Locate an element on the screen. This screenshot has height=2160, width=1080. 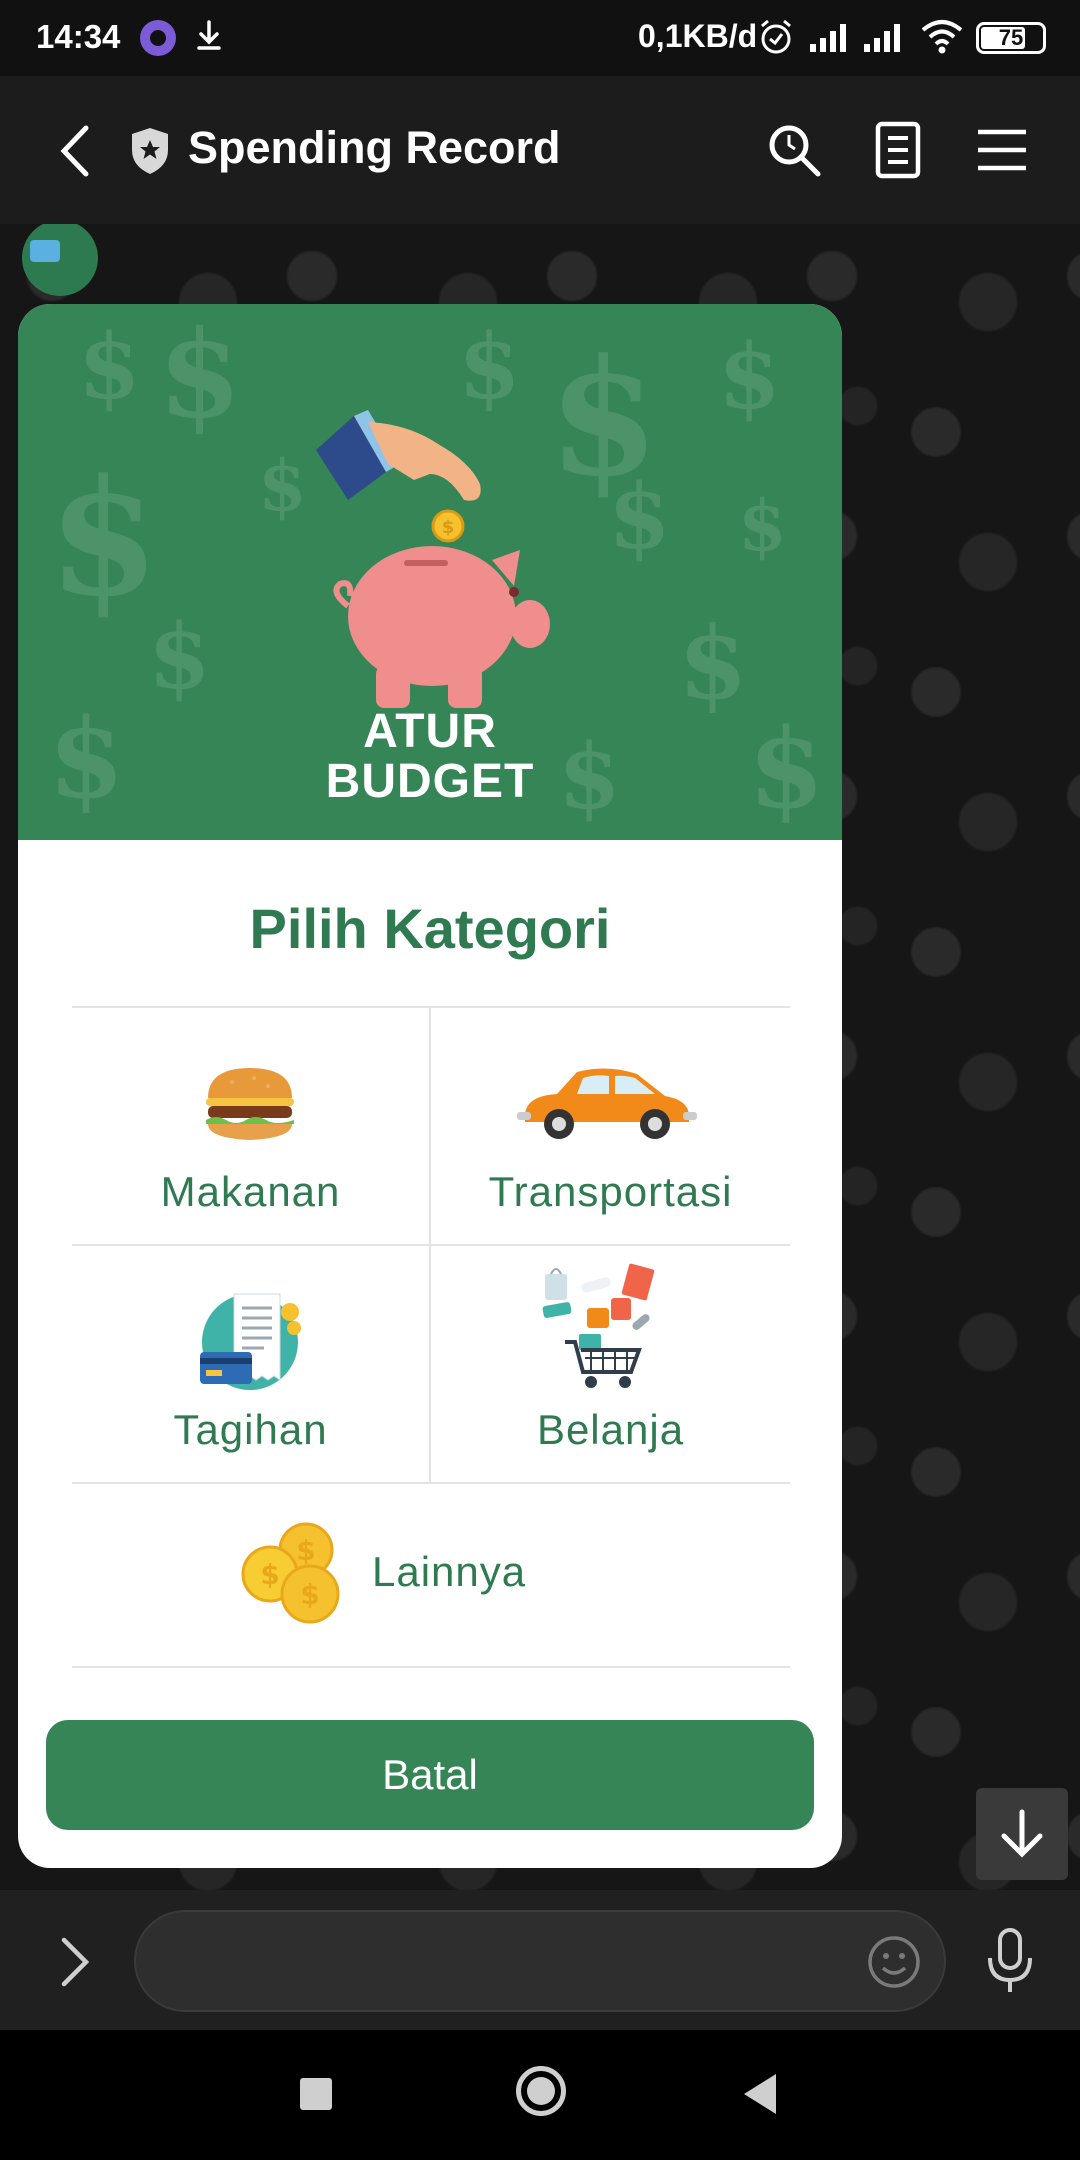
category-label: Belanja is located at coordinates (610, 1429).